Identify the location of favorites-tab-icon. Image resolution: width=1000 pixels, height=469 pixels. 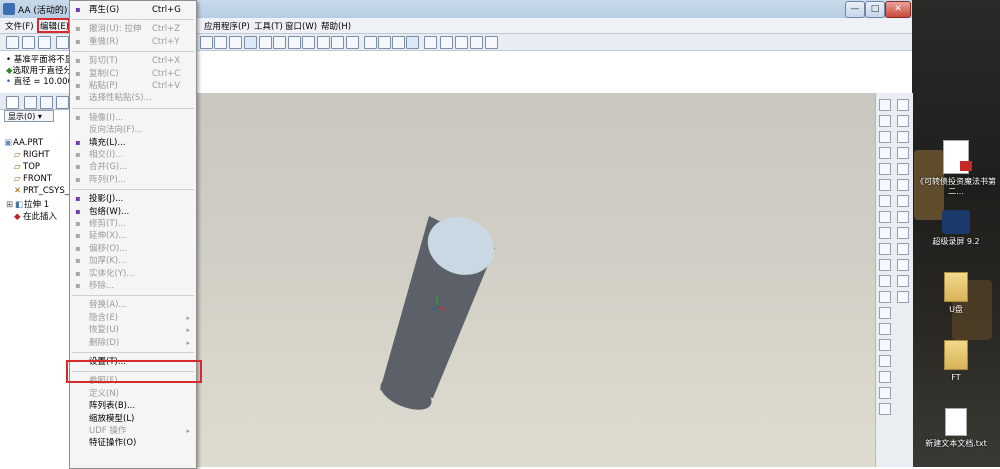
(46, 102).